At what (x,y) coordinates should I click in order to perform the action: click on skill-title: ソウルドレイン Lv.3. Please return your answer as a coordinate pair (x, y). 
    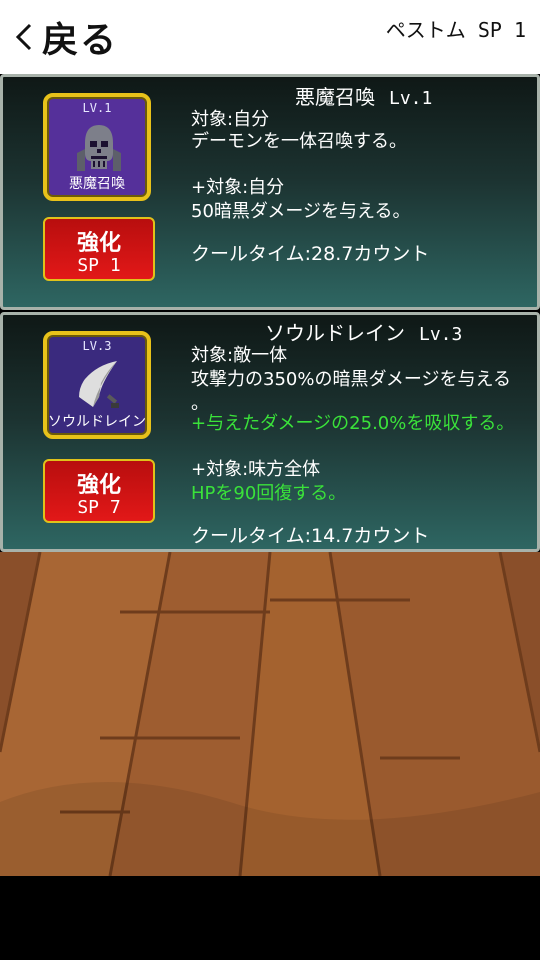
    Looking at the image, I should click on (363, 331).